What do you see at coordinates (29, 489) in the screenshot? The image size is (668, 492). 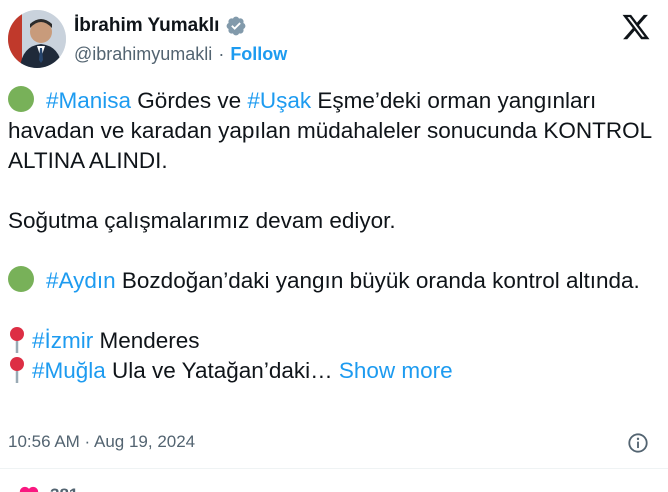 I see `heart-icon` at bounding box center [29, 489].